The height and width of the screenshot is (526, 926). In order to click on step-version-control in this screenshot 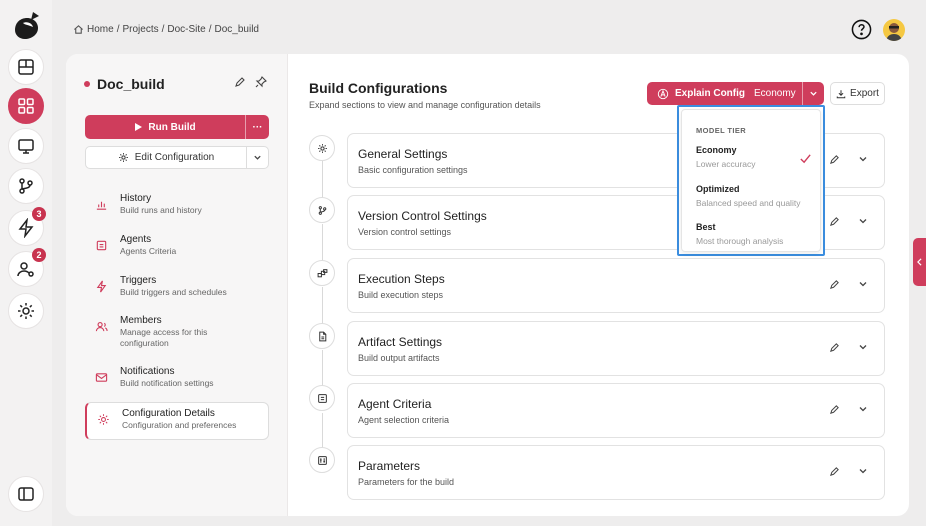, I will do `click(322, 210)`.